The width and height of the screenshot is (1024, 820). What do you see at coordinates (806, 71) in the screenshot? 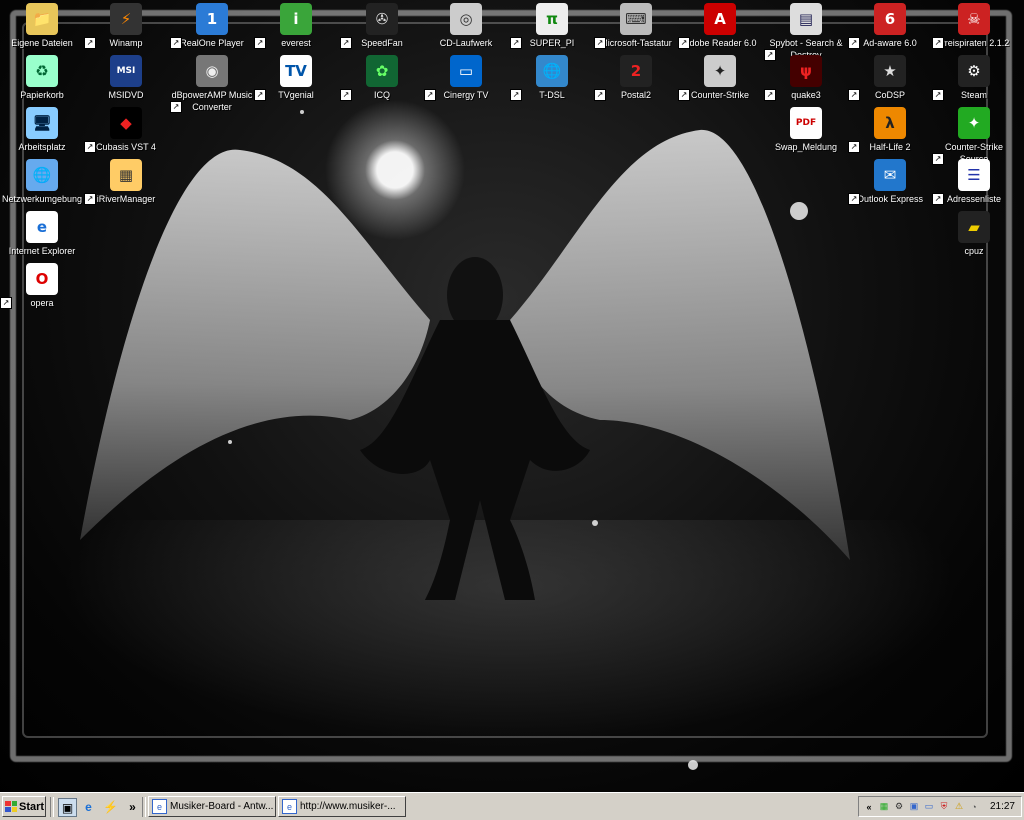
I see `quake3-icon: ψ` at bounding box center [806, 71].